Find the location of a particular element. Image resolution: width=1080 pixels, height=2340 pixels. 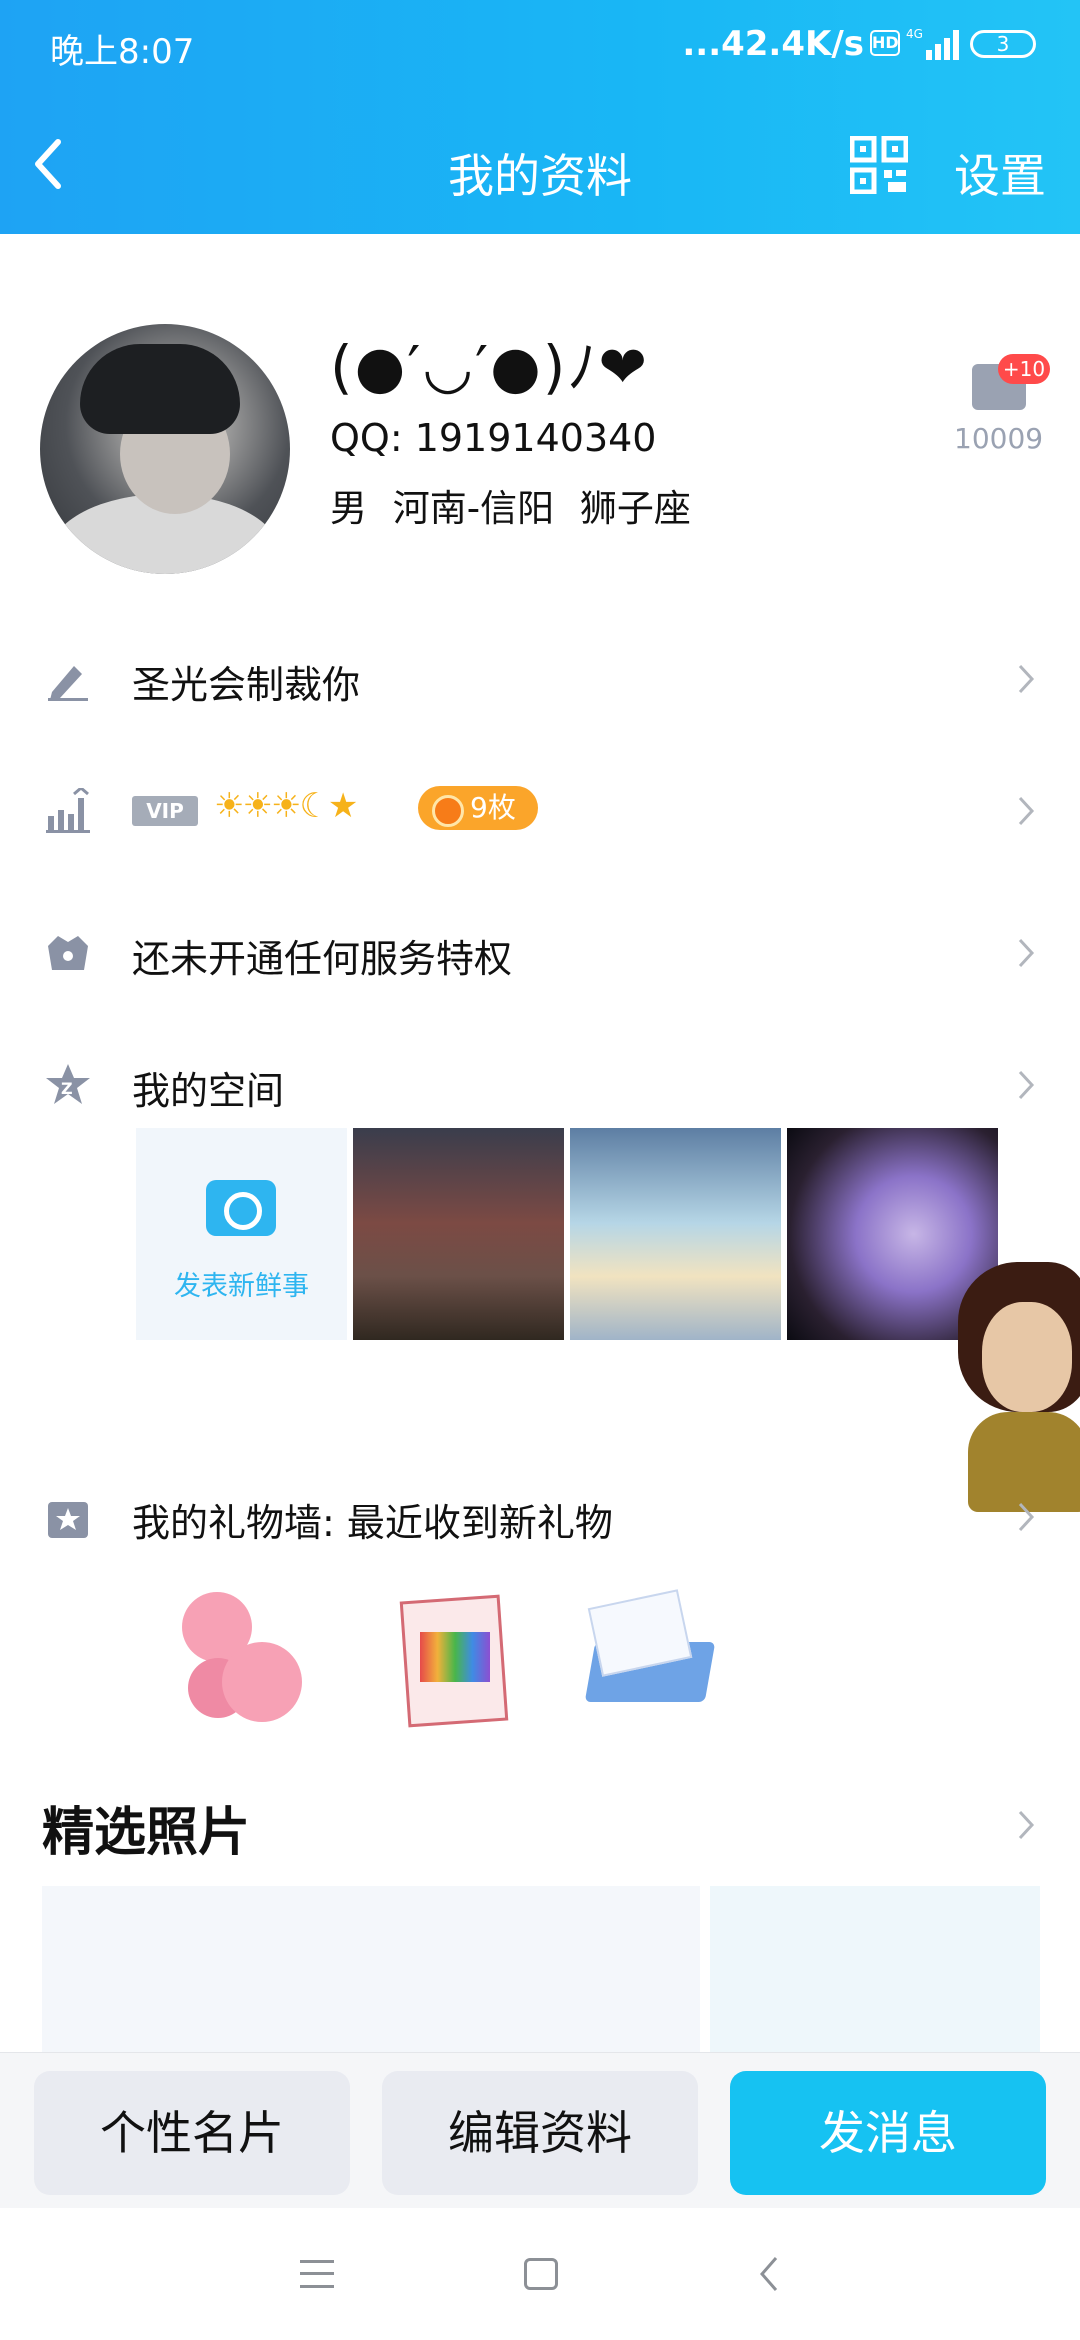

qq-number: QQ: 1919140340 is located at coordinates (493, 438).